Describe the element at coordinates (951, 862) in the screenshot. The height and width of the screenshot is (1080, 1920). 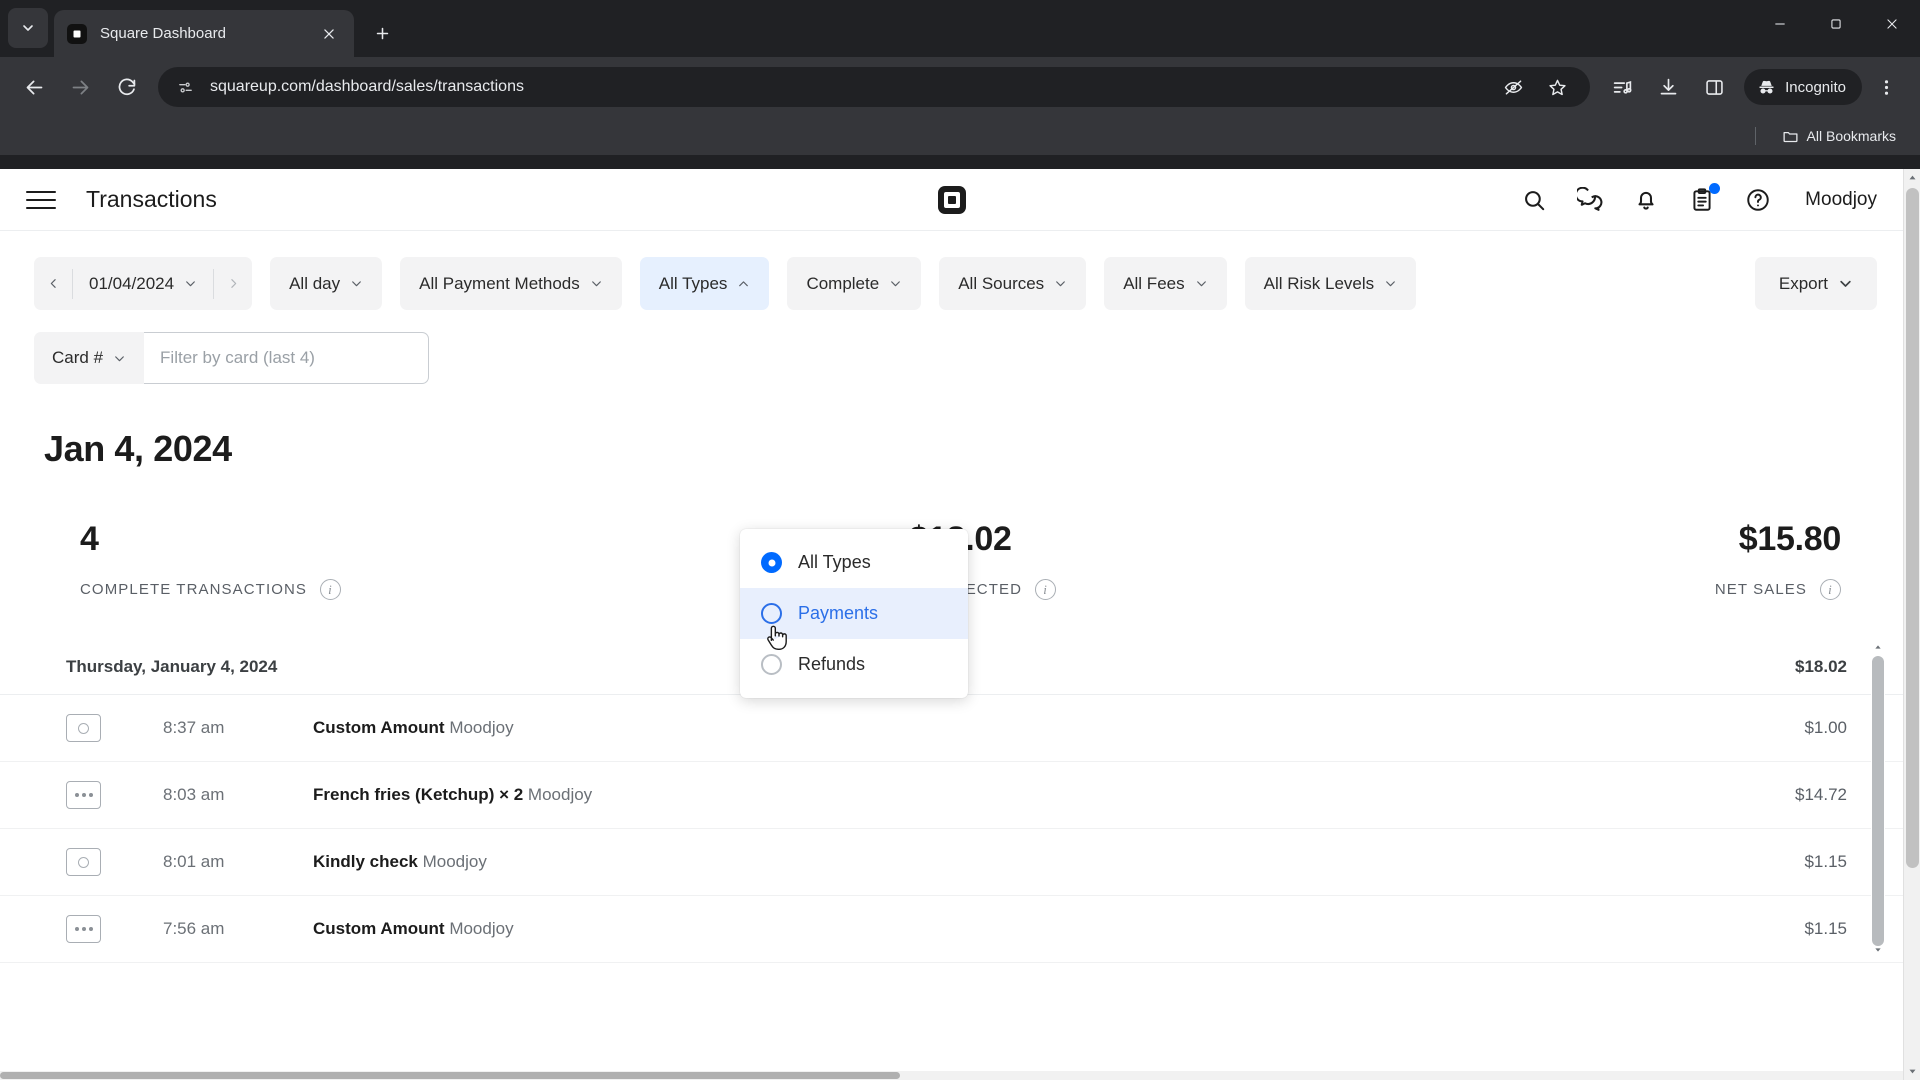
I see `table-row: 8:01 am Kindly check Moodjoy $1.15` at that location.